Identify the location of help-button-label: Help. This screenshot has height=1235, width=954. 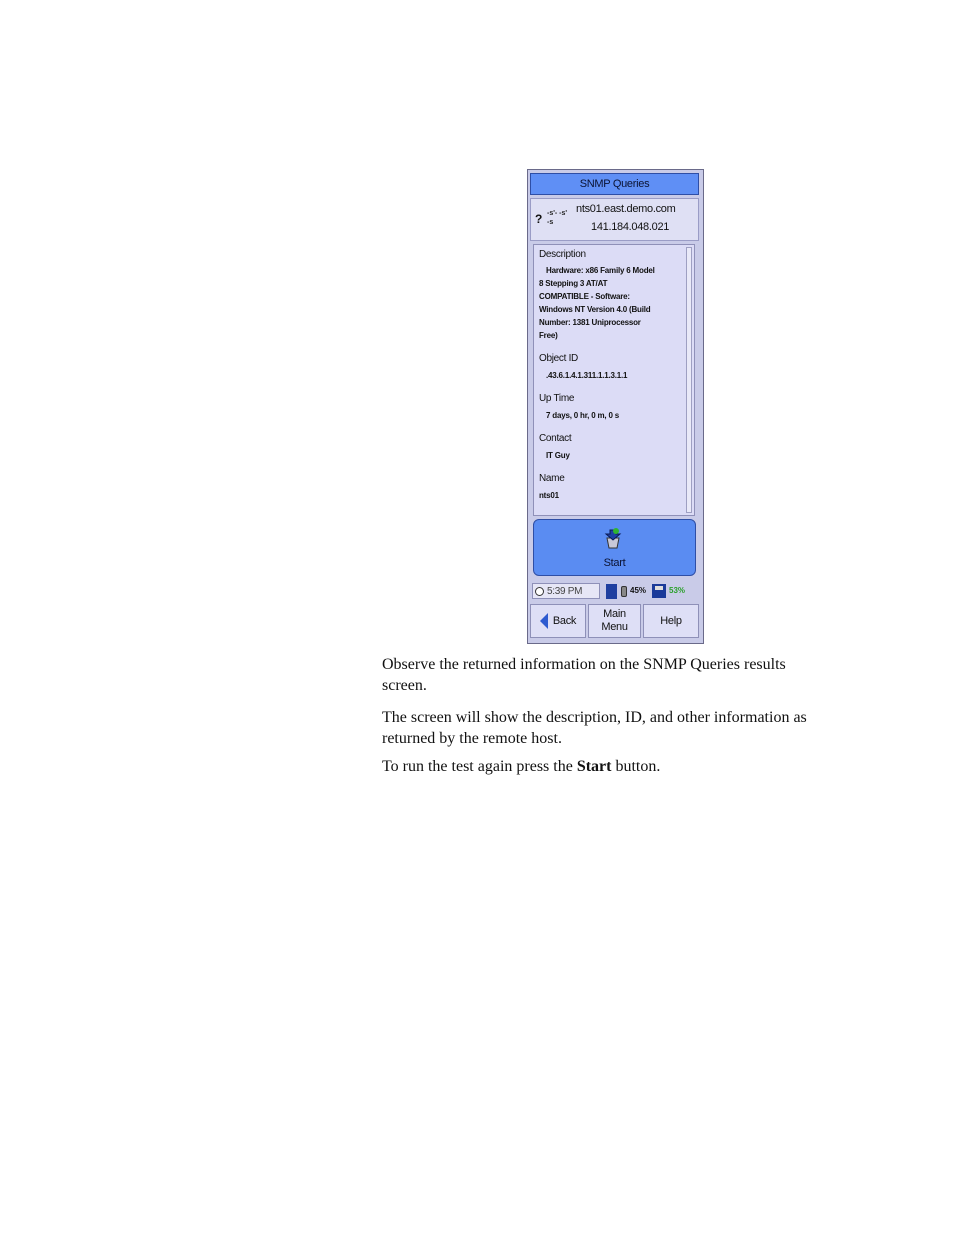
(671, 620).